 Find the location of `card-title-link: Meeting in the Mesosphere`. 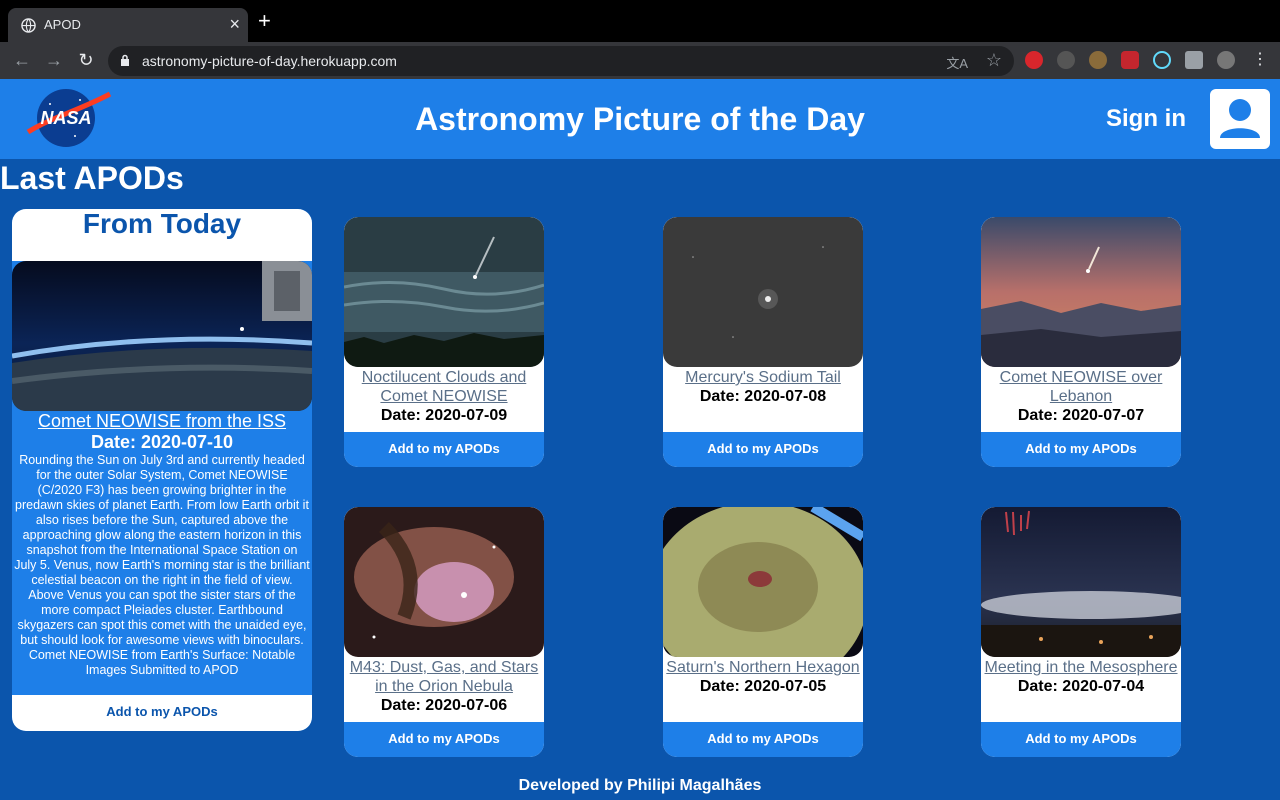

card-title-link: Meeting in the Mesosphere is located at coordinates (1081, 667).